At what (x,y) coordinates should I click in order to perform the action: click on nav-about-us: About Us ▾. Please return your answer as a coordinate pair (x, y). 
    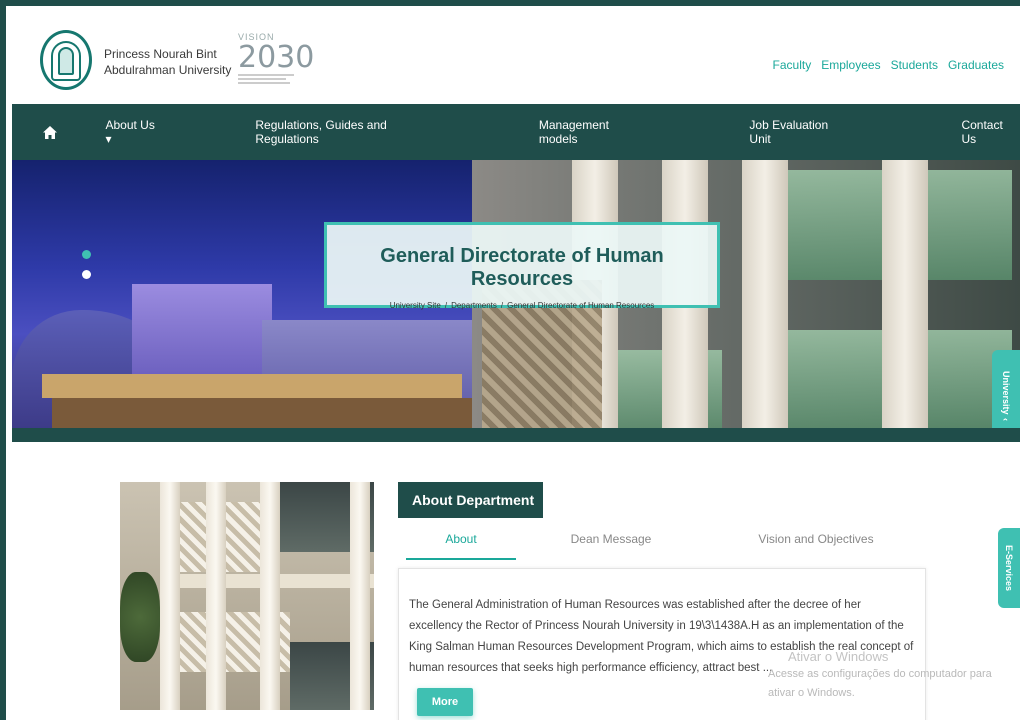
    Looking at the image, I should click on (134, 132).